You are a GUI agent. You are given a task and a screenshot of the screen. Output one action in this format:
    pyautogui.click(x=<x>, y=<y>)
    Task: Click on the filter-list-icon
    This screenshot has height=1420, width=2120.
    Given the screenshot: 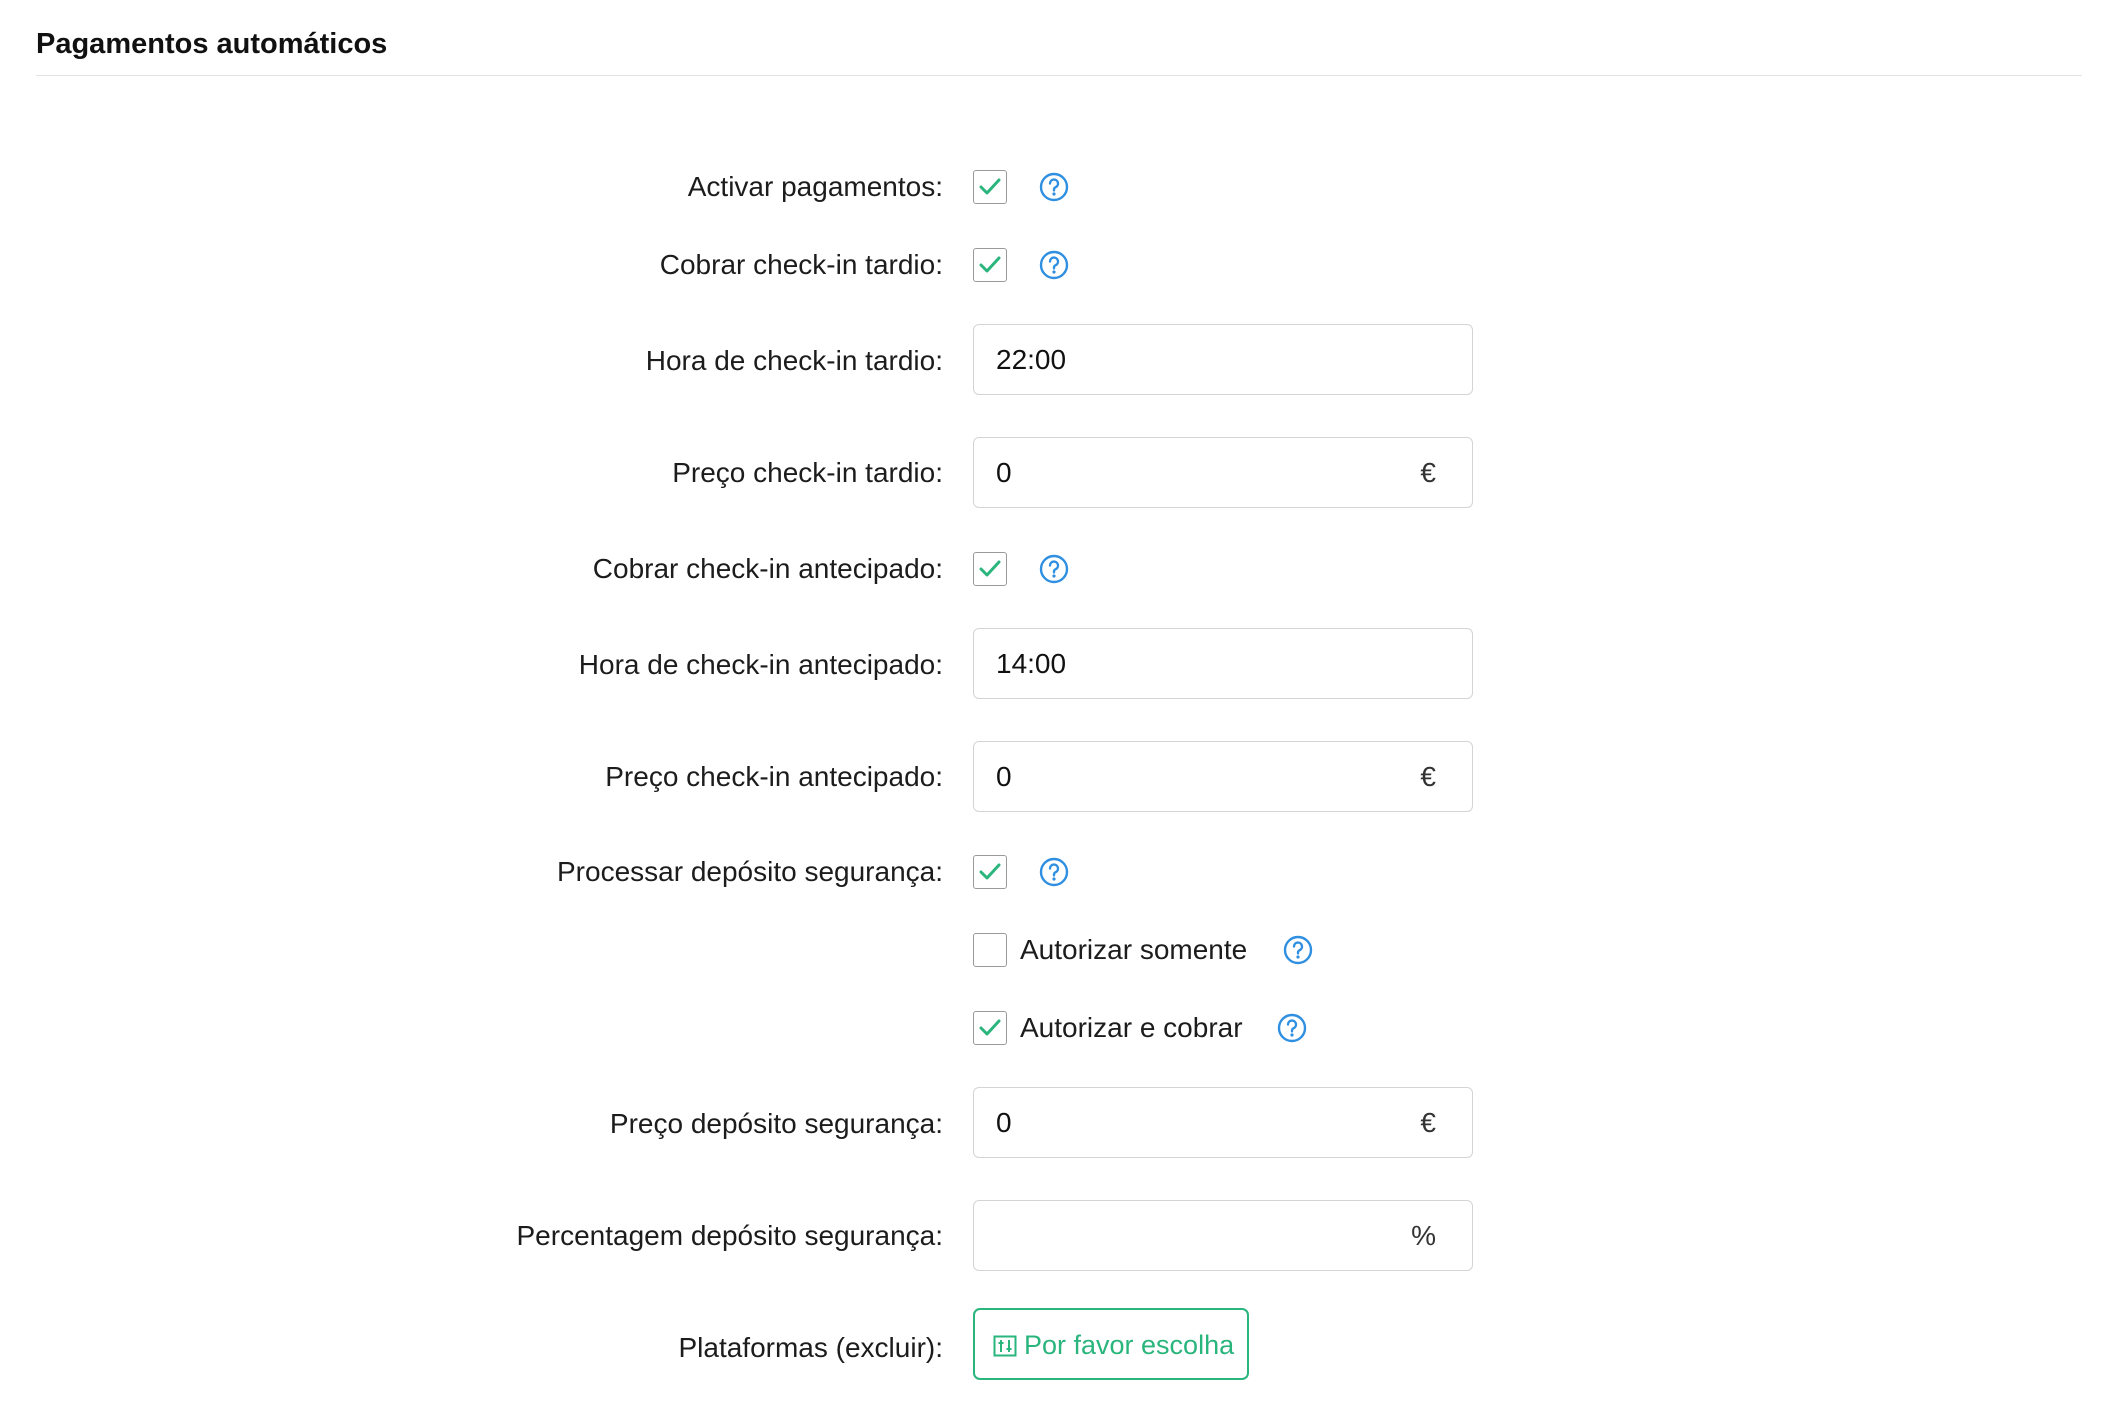 What is the action you would take?
    pyautogui.click(x=1005, y=1346)
    